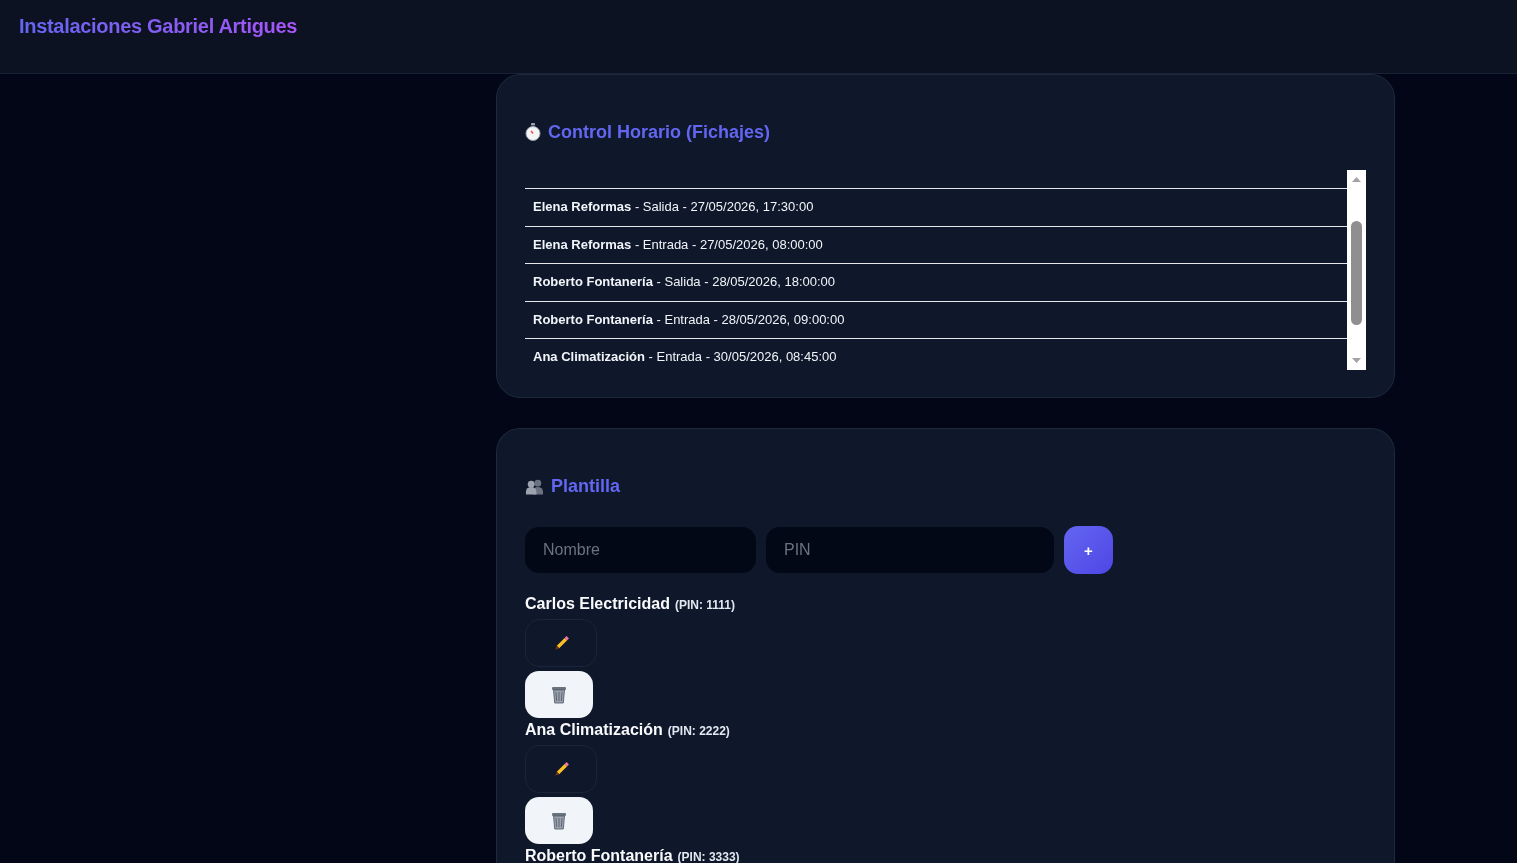 This screenshot has width=1517, height=863. I want to click on log-entry: Roberto Fontanería - Salida - 28/05/2026, 18:00:00, so click(684, 282).